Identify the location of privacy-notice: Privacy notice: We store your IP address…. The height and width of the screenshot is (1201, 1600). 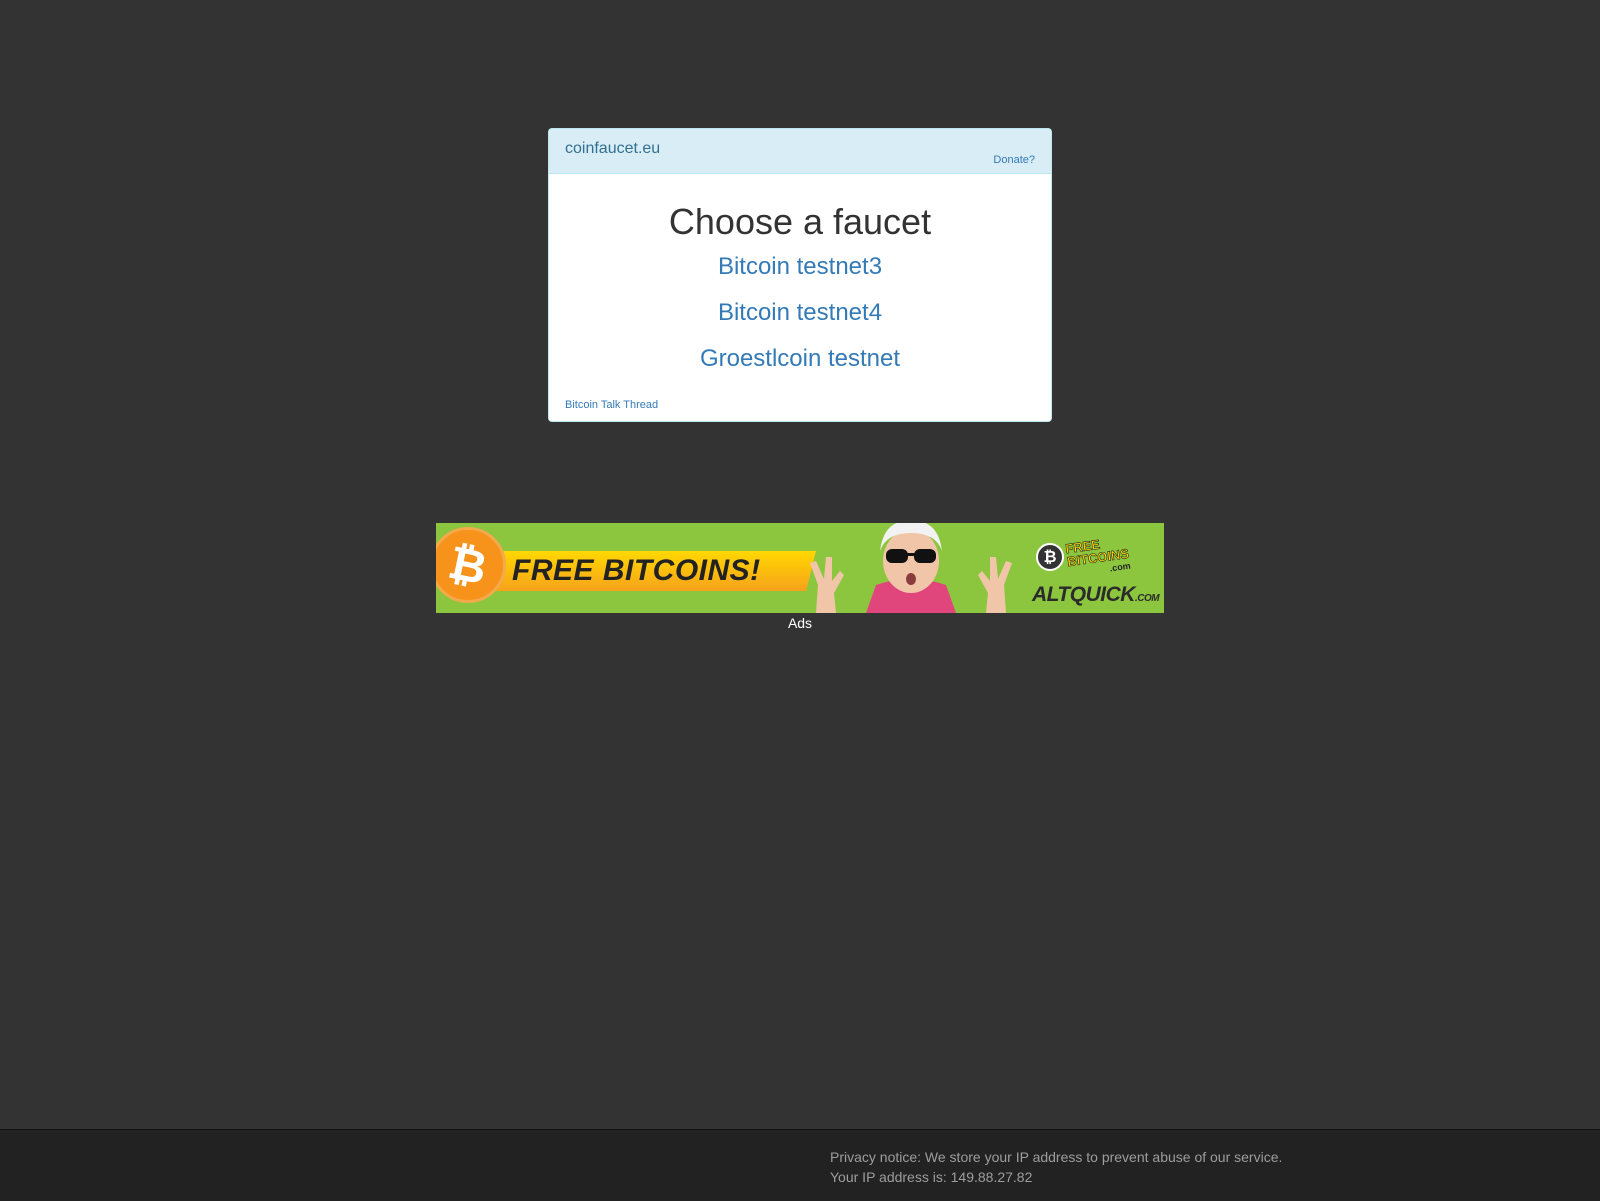
(1056, 1157).